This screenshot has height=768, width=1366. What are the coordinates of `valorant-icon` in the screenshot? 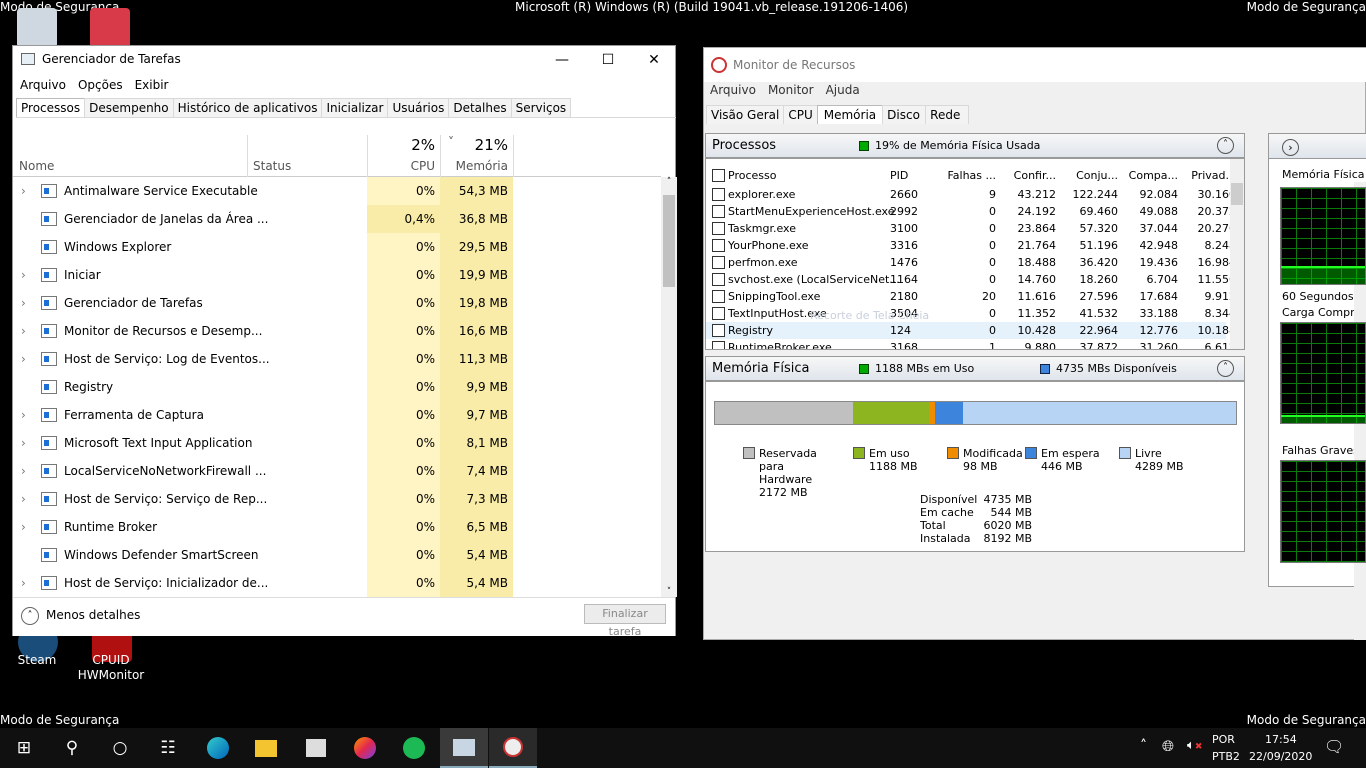 It's located at (110, 28).